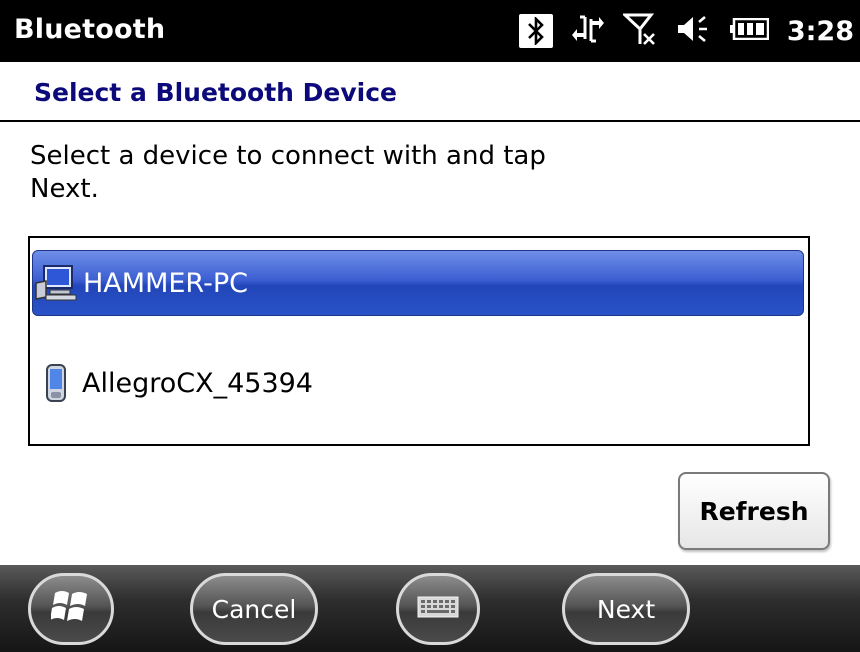  I want to click on next-button: Next, so click(626, 609).